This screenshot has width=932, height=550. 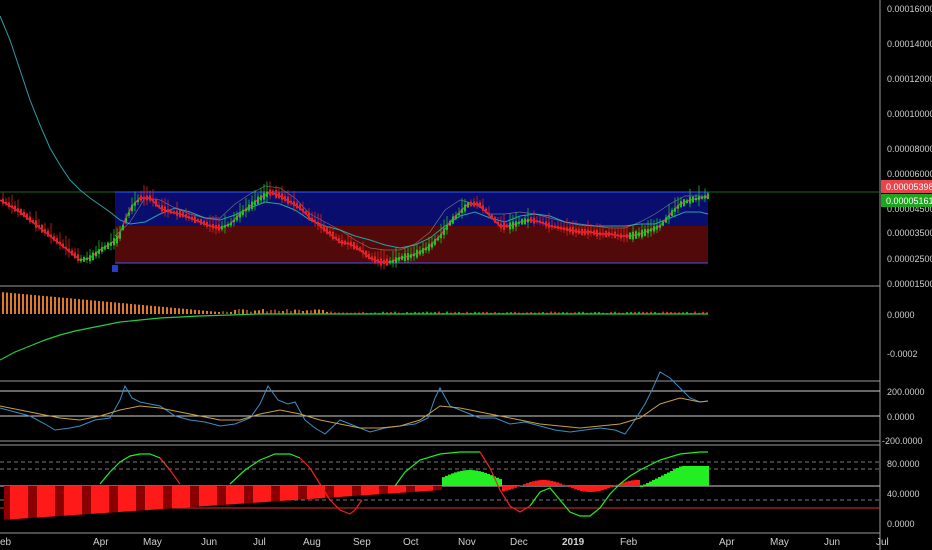 What do you see at coordinates (909, 174) in the screenshot?
I see `price-tick-6: 0.00006000` at bounding box center [909, 174].